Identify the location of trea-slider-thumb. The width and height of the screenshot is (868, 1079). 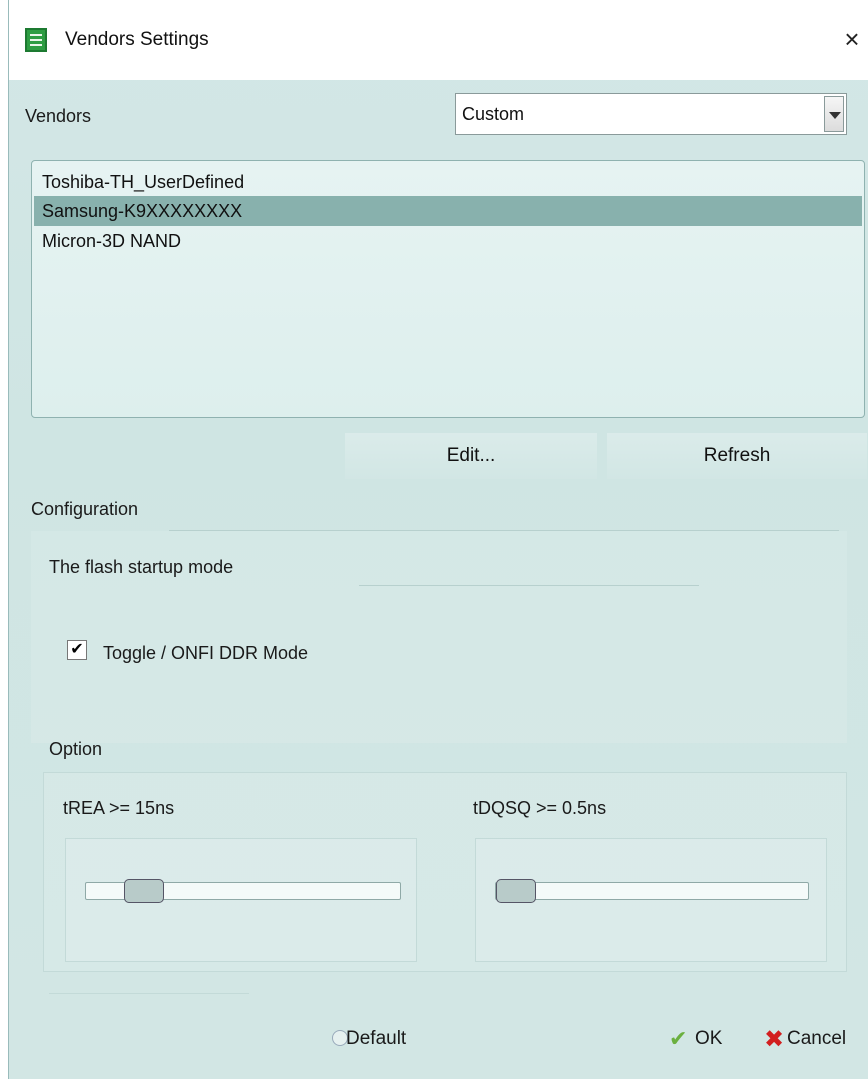
(144, 891).